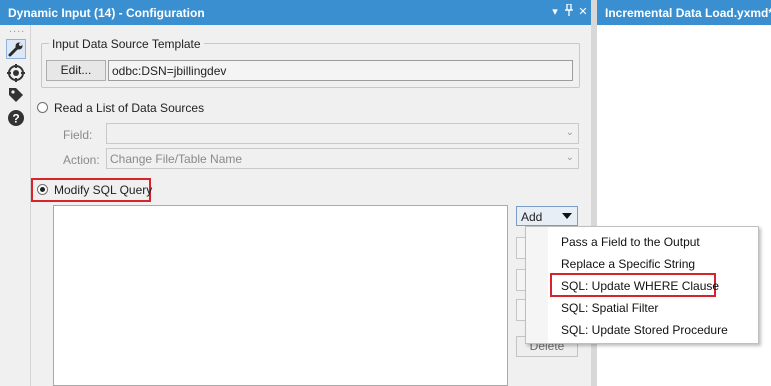  What do you see at coordinates (42, 189) in the screenshot?
I see `modify-sql-radio` at bounding box center [42, 189].